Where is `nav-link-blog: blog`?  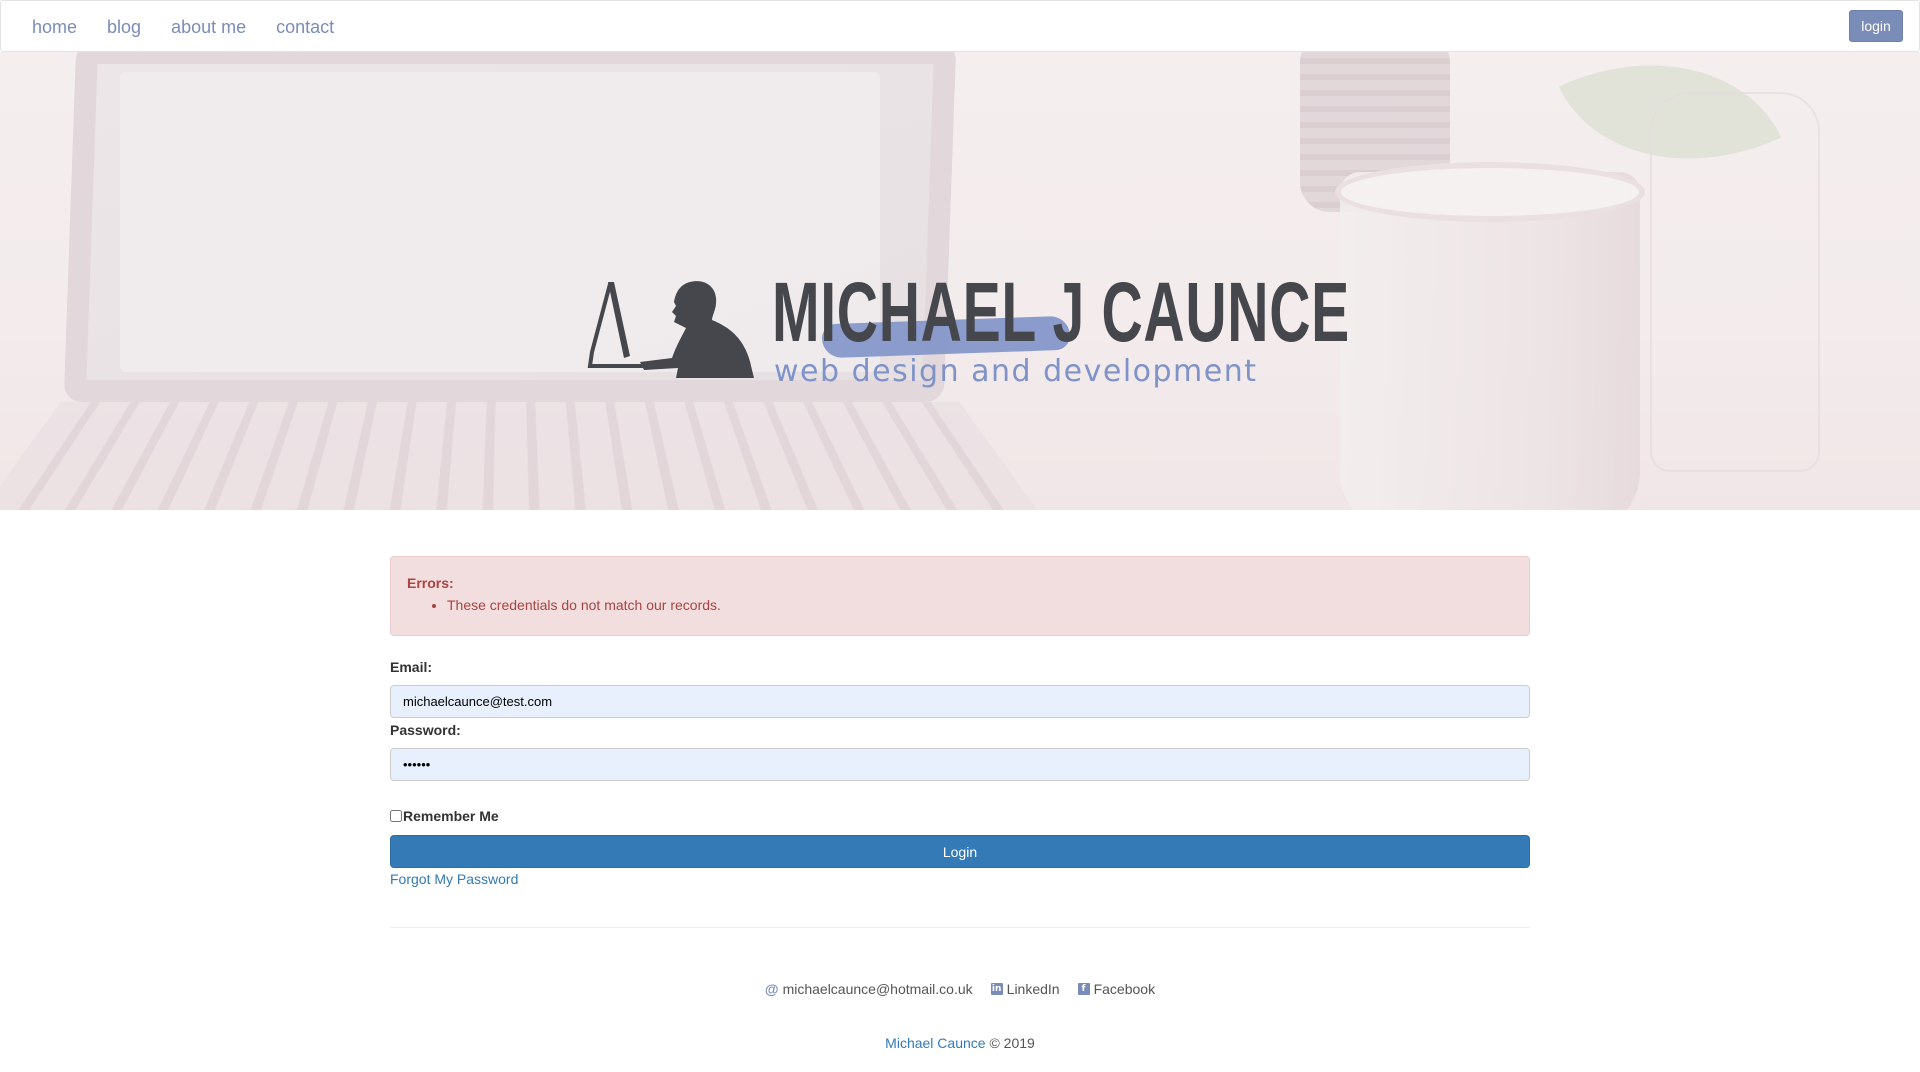 nav-link-blog: blog is located at coordinates (124, 27).